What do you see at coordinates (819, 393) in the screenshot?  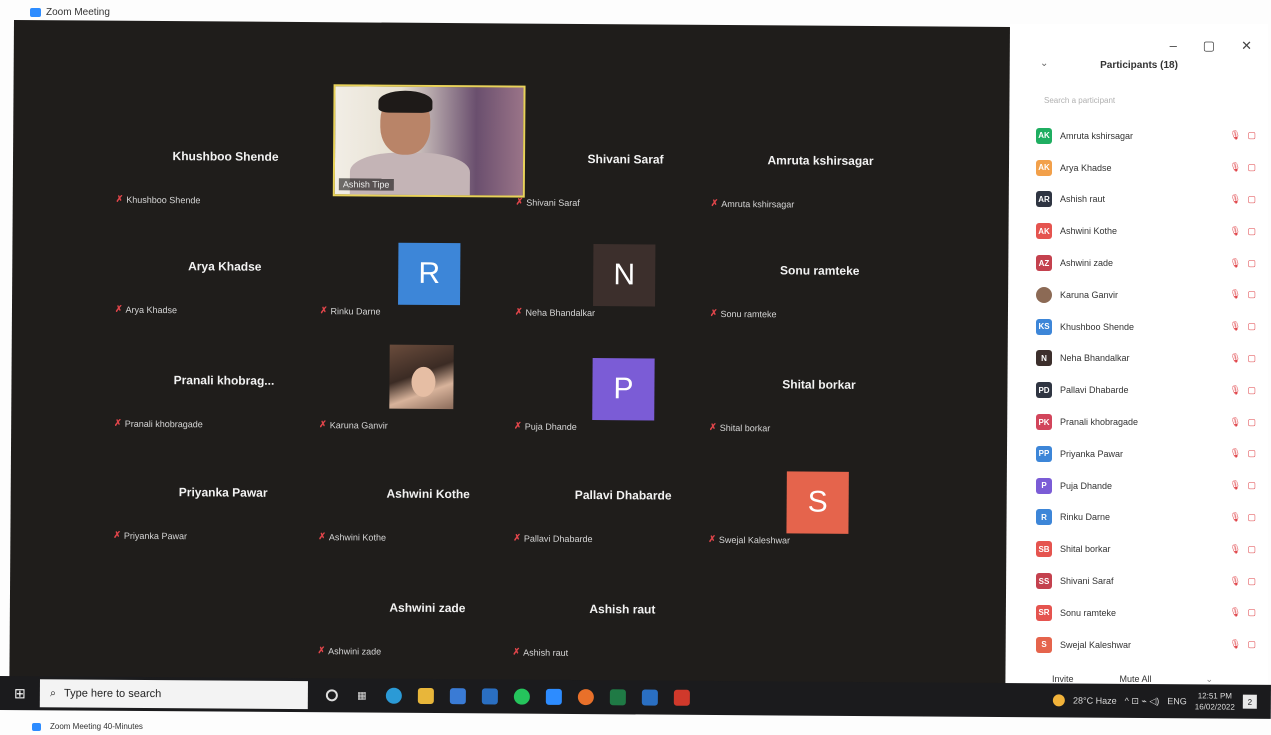 I see `participant-tile: Shital borkar ✗ Shital borkar` at bounding box center [819, 393].